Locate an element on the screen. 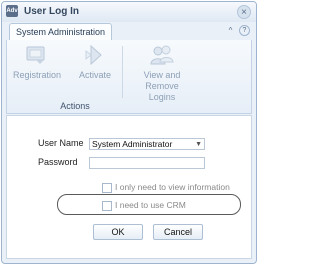 Image resolution: width=320 pixels, height=266 pixels. title-bar: Adv User Log In × is located at coordinates (129, 12).